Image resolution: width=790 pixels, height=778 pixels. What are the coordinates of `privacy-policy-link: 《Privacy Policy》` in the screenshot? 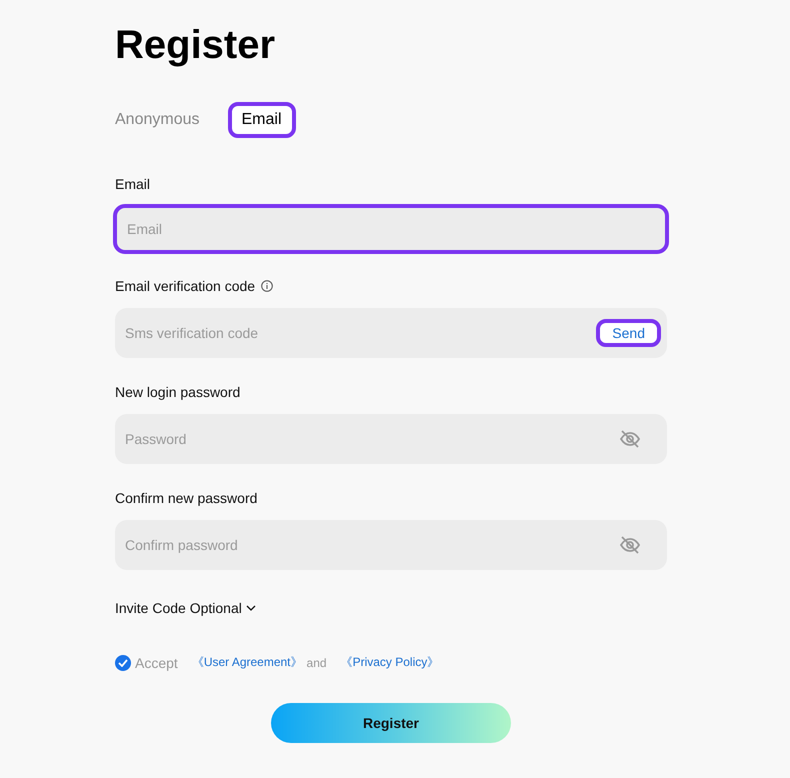 It's located at (390, 662).